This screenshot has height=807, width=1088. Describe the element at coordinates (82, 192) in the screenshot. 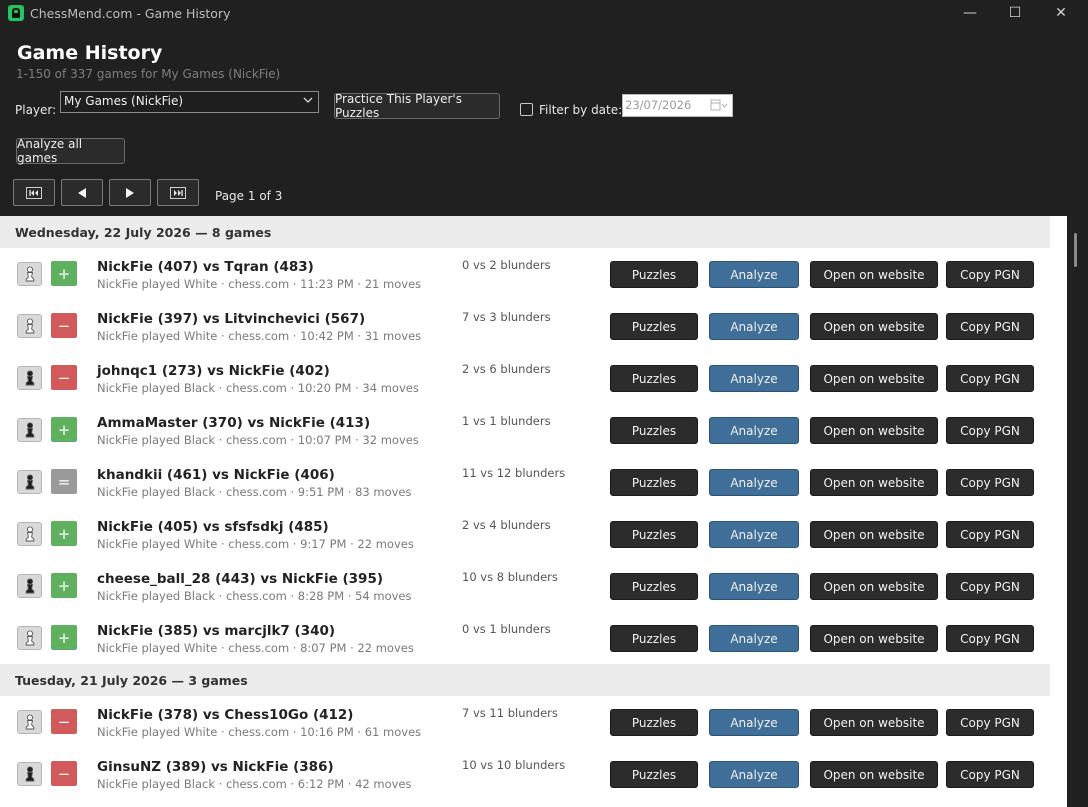

I see `prev-page-button` at that location.